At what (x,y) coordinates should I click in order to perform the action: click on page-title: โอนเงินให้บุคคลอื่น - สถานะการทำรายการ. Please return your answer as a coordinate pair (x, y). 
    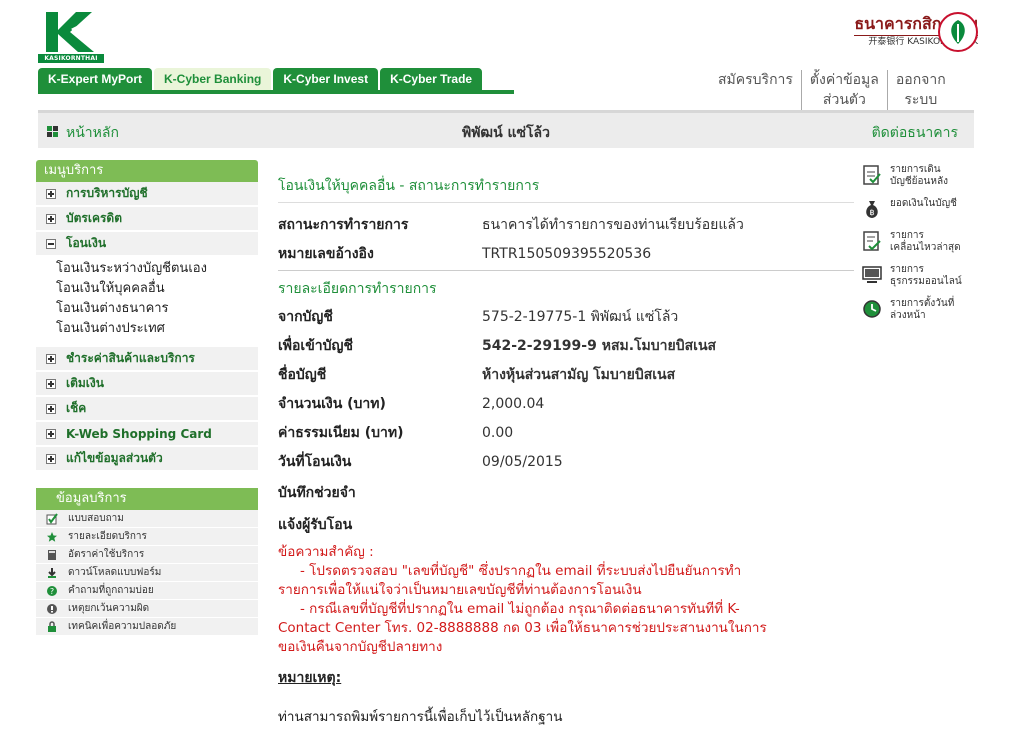
    Looking at the image, I should click on (566, 186).